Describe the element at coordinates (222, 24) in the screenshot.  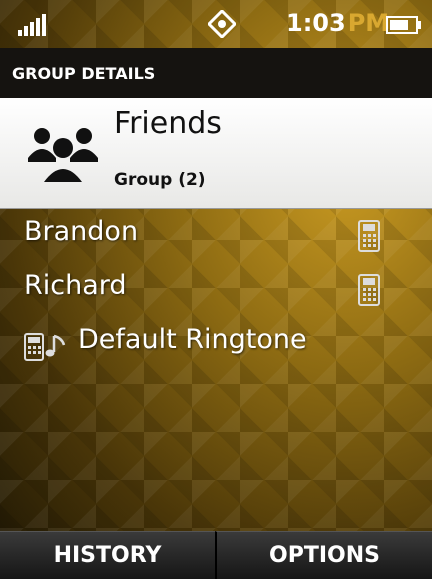
I see `gps-icon` at that location.